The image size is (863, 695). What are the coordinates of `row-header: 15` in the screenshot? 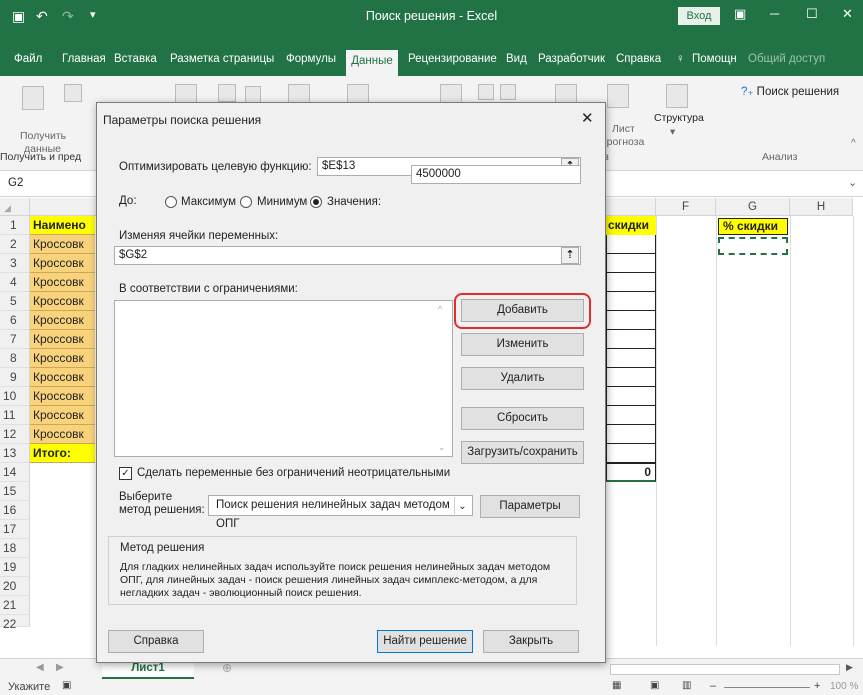 It's located at (15, 491).